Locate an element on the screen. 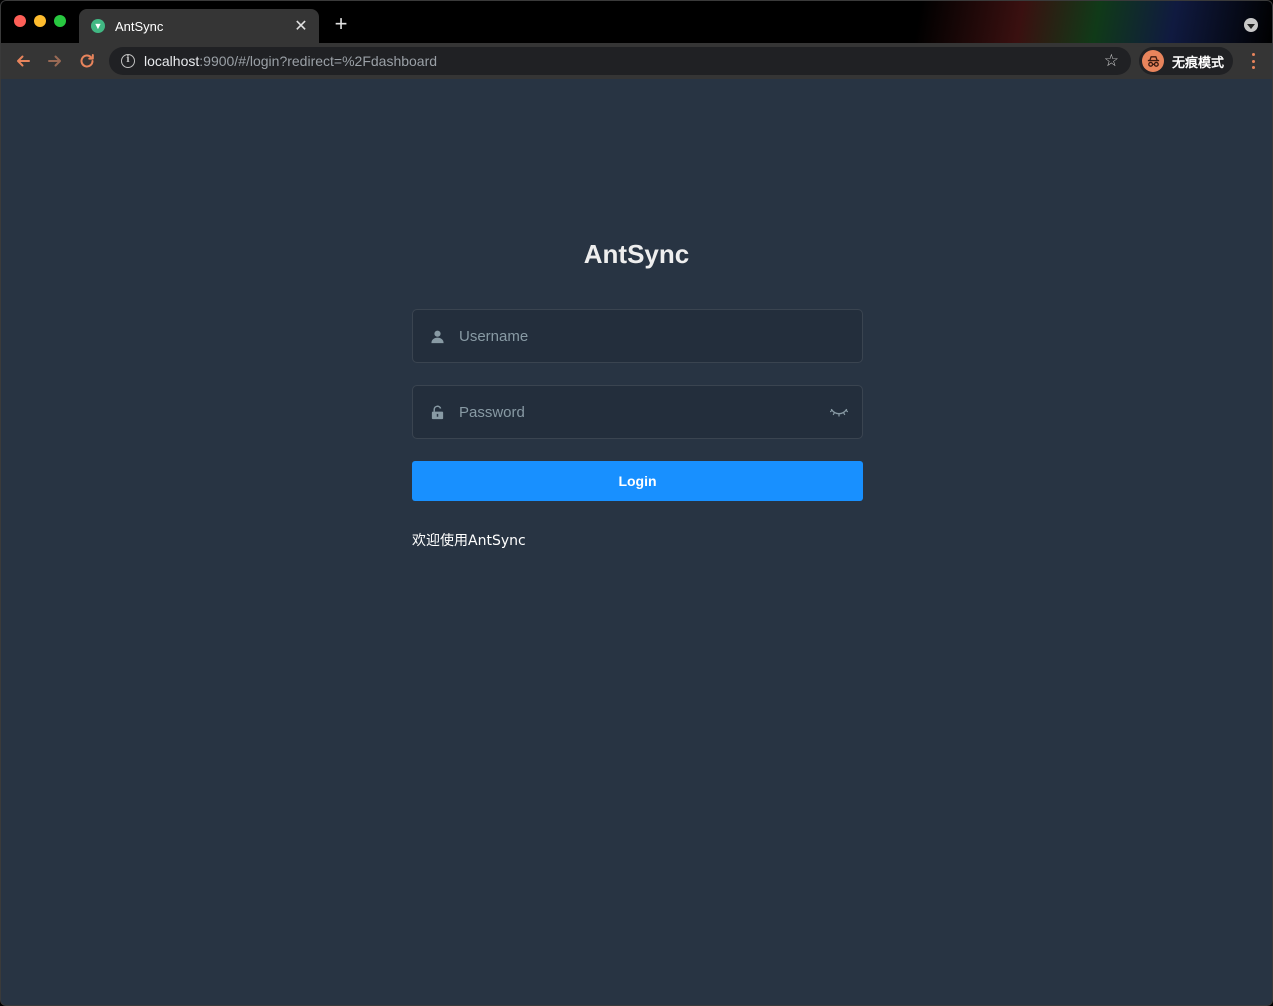  maximize-window-button is located at coordinates (60, 21).